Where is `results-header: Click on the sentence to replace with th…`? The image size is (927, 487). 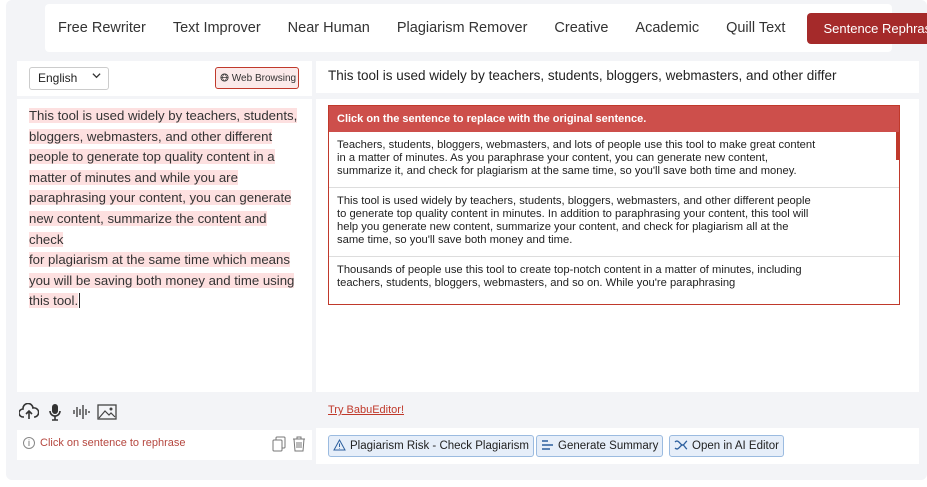
results-header: Click on the sentence to replace with th… is located at coordinates (614, 119).